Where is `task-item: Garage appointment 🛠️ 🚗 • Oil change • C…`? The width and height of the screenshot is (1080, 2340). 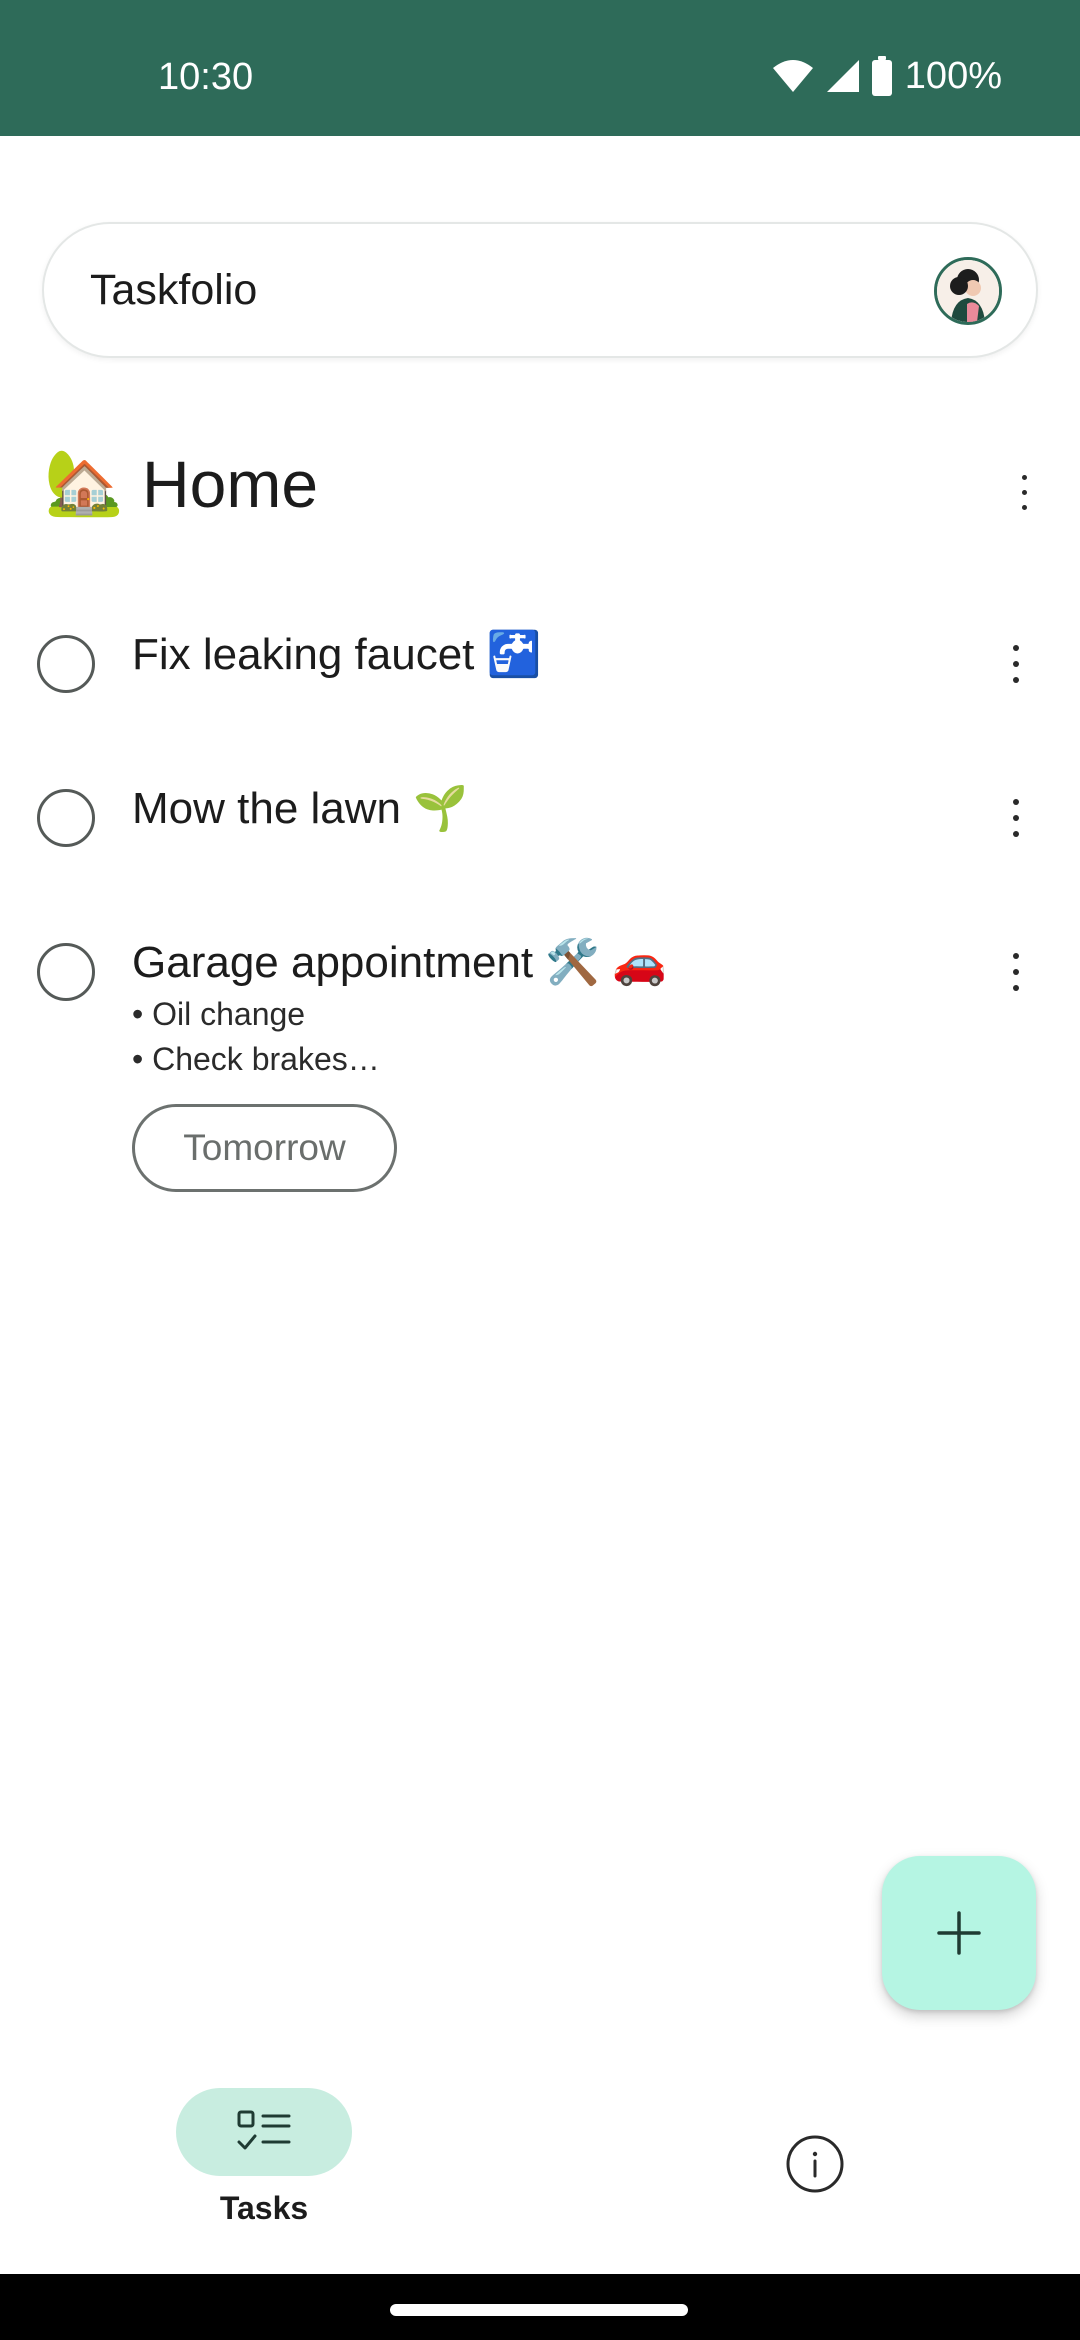 task-item: Garage appointment 🛠️ 🚗 • Oil change • C… is located at coordinates (540, 1063).